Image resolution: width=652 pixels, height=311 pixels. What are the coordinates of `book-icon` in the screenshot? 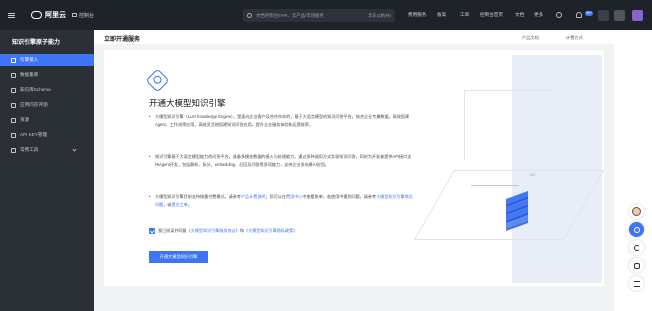 It's located at (636, 265).